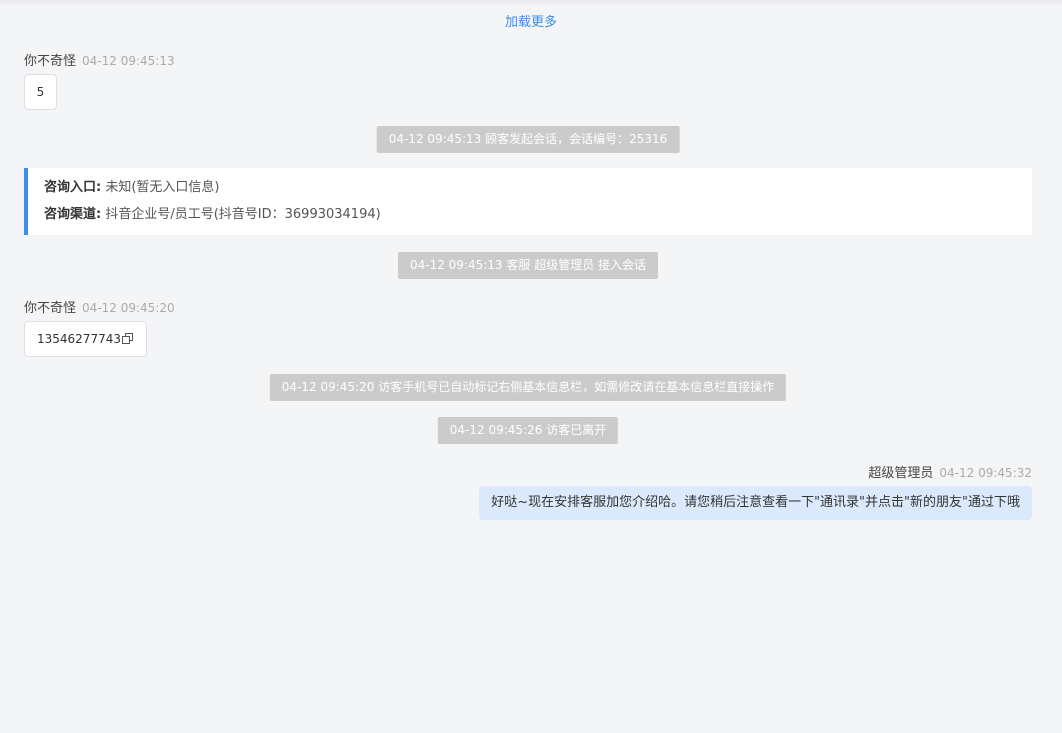 The width and height of the screenshot is (1062, 733). Describe the element at coordinates (128, 61) in the screenshot. I see `message-time: 04-12 09:45:13` at that location.